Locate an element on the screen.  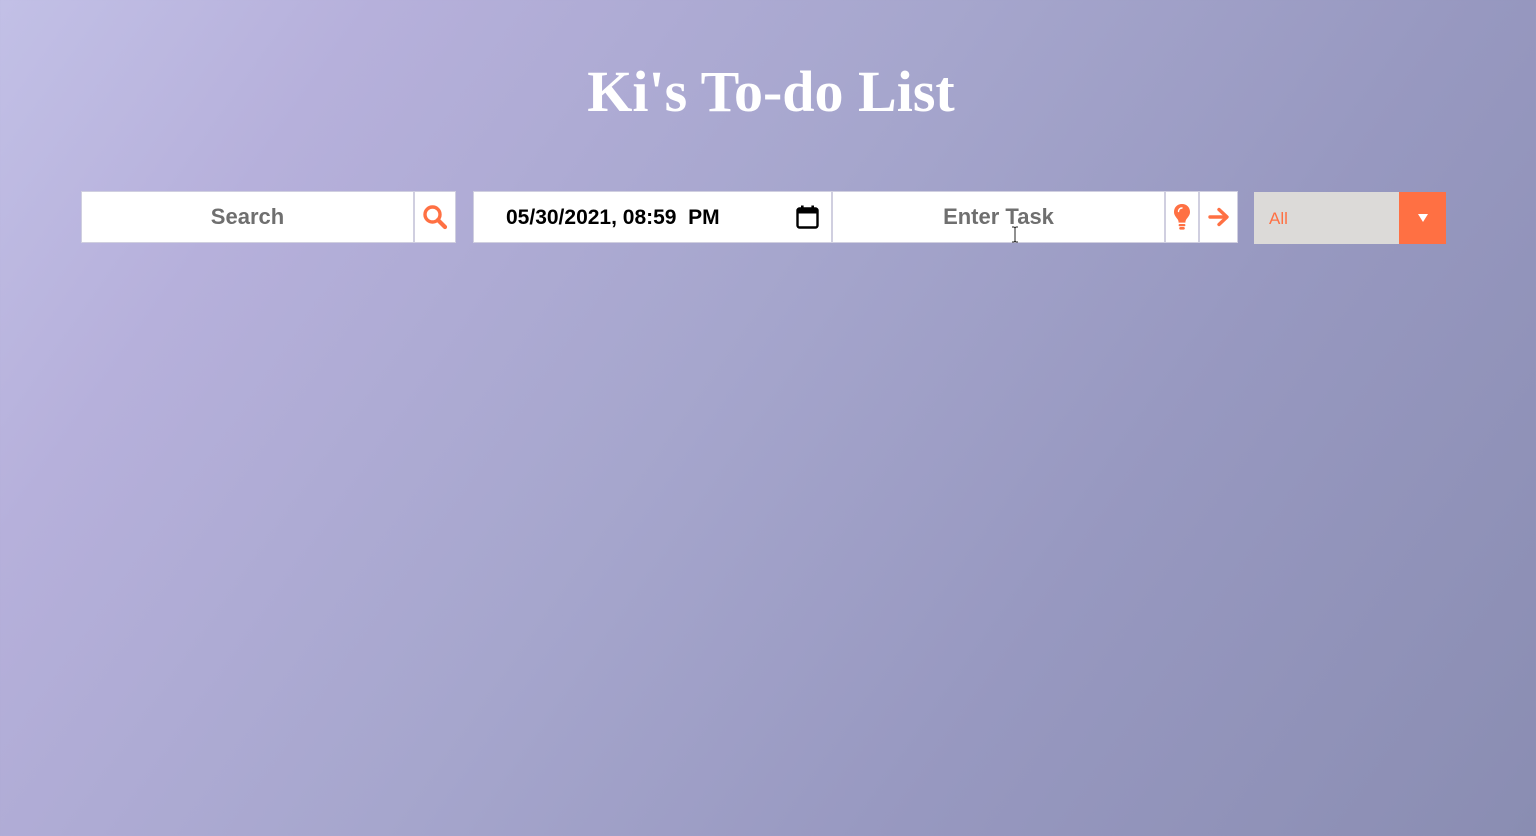
calendar-icon is located at coordinates (807, 217).